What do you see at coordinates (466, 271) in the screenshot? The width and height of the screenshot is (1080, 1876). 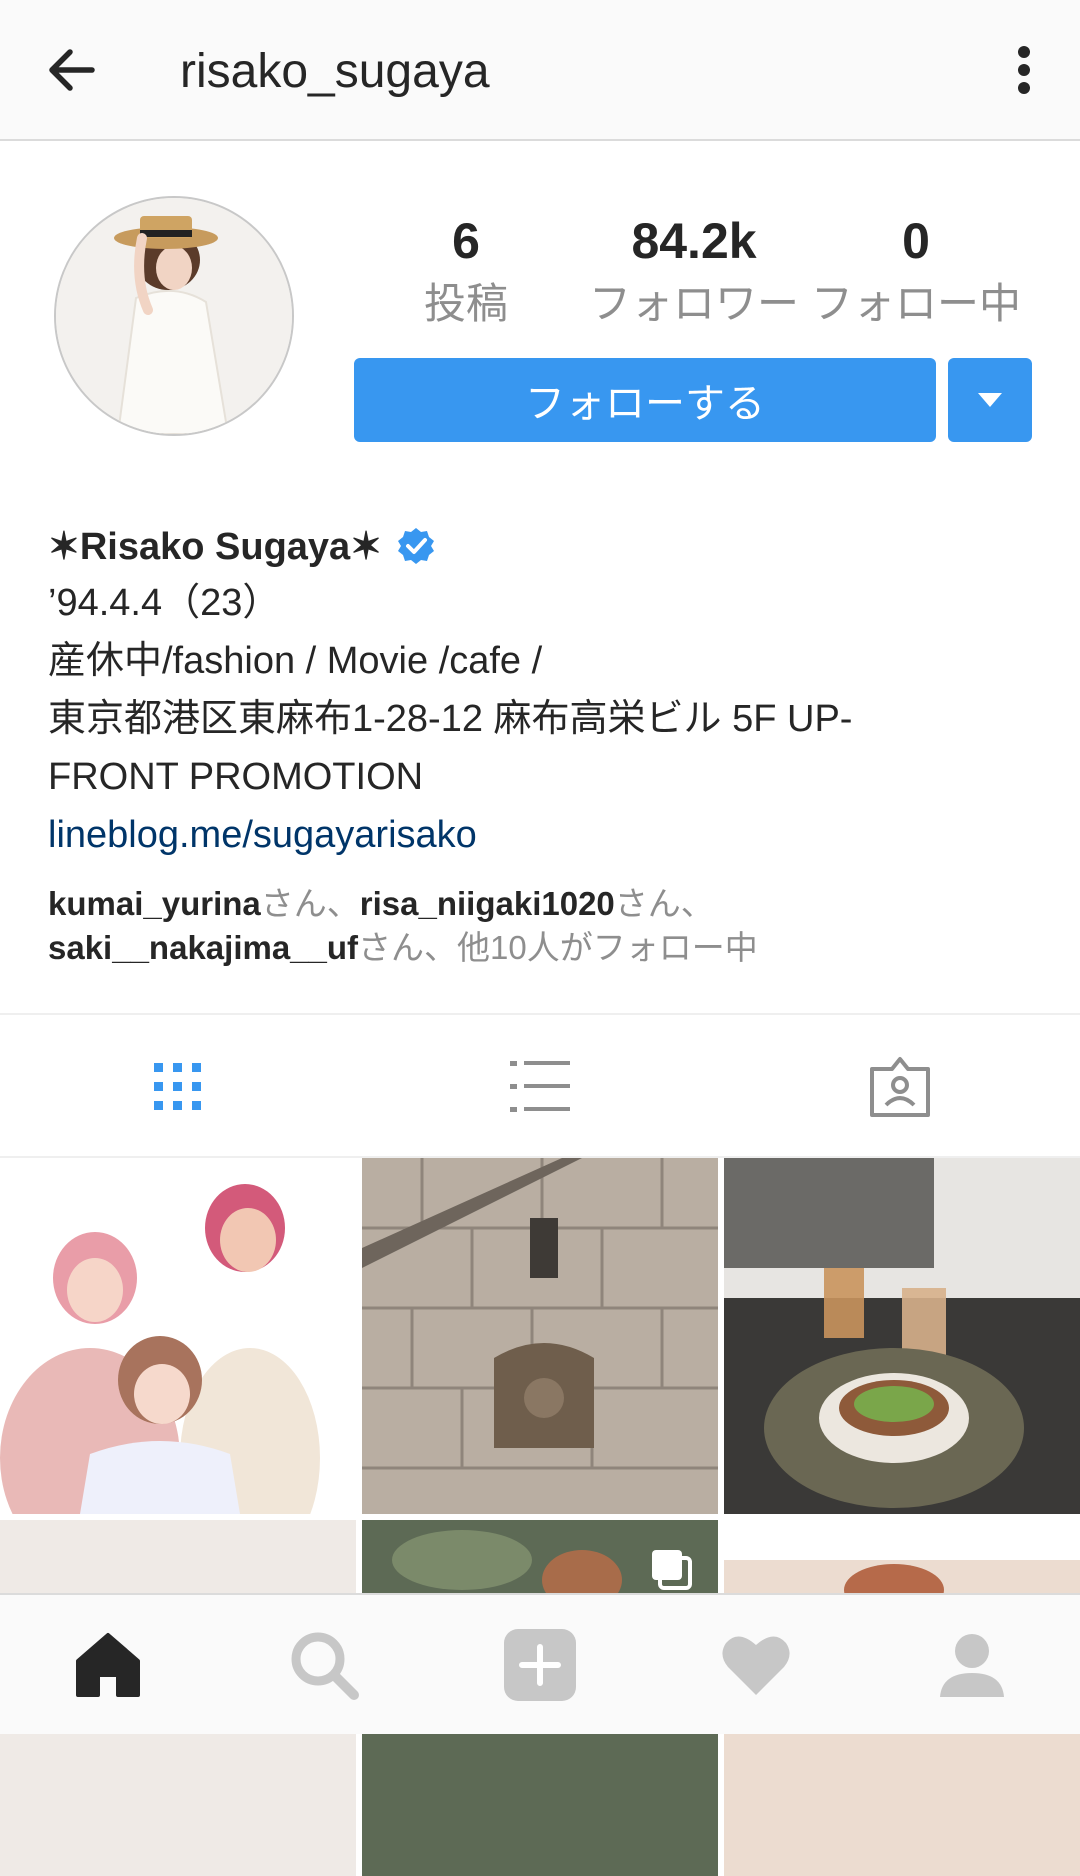 I see `stat-posts: 6 投稿` at bounding box center [466, 271].